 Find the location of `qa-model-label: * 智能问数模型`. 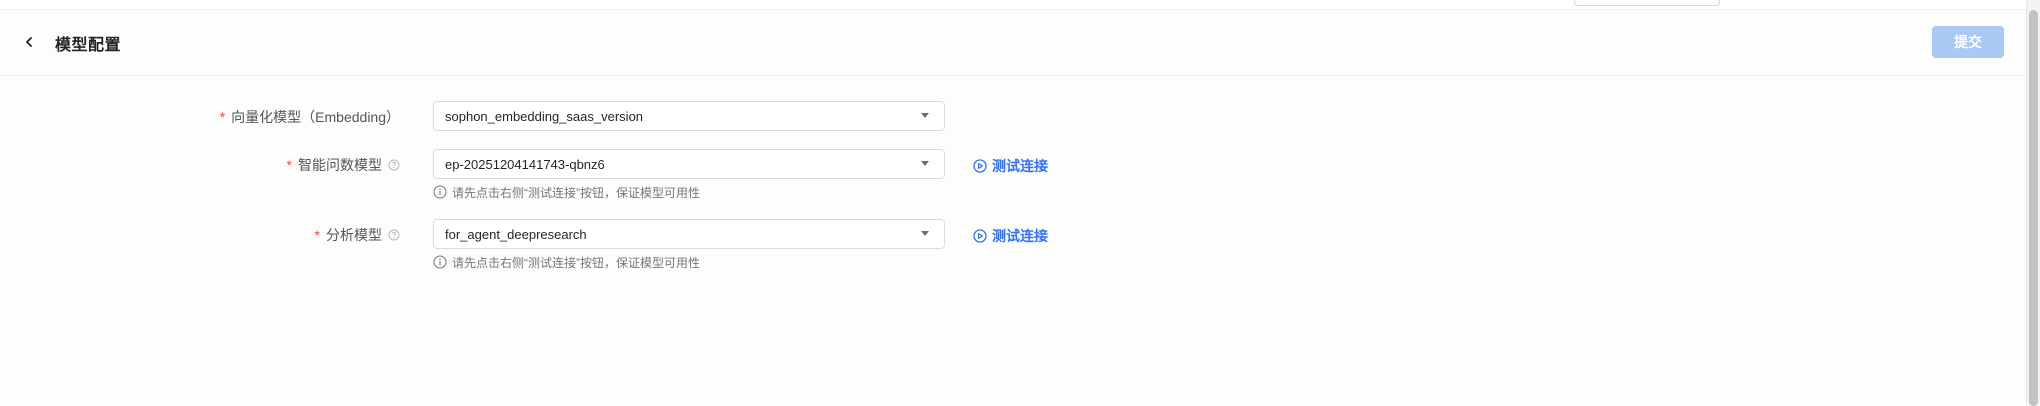

qa-model-label: * 智能问数模型 is located at coordinates (343, 165).